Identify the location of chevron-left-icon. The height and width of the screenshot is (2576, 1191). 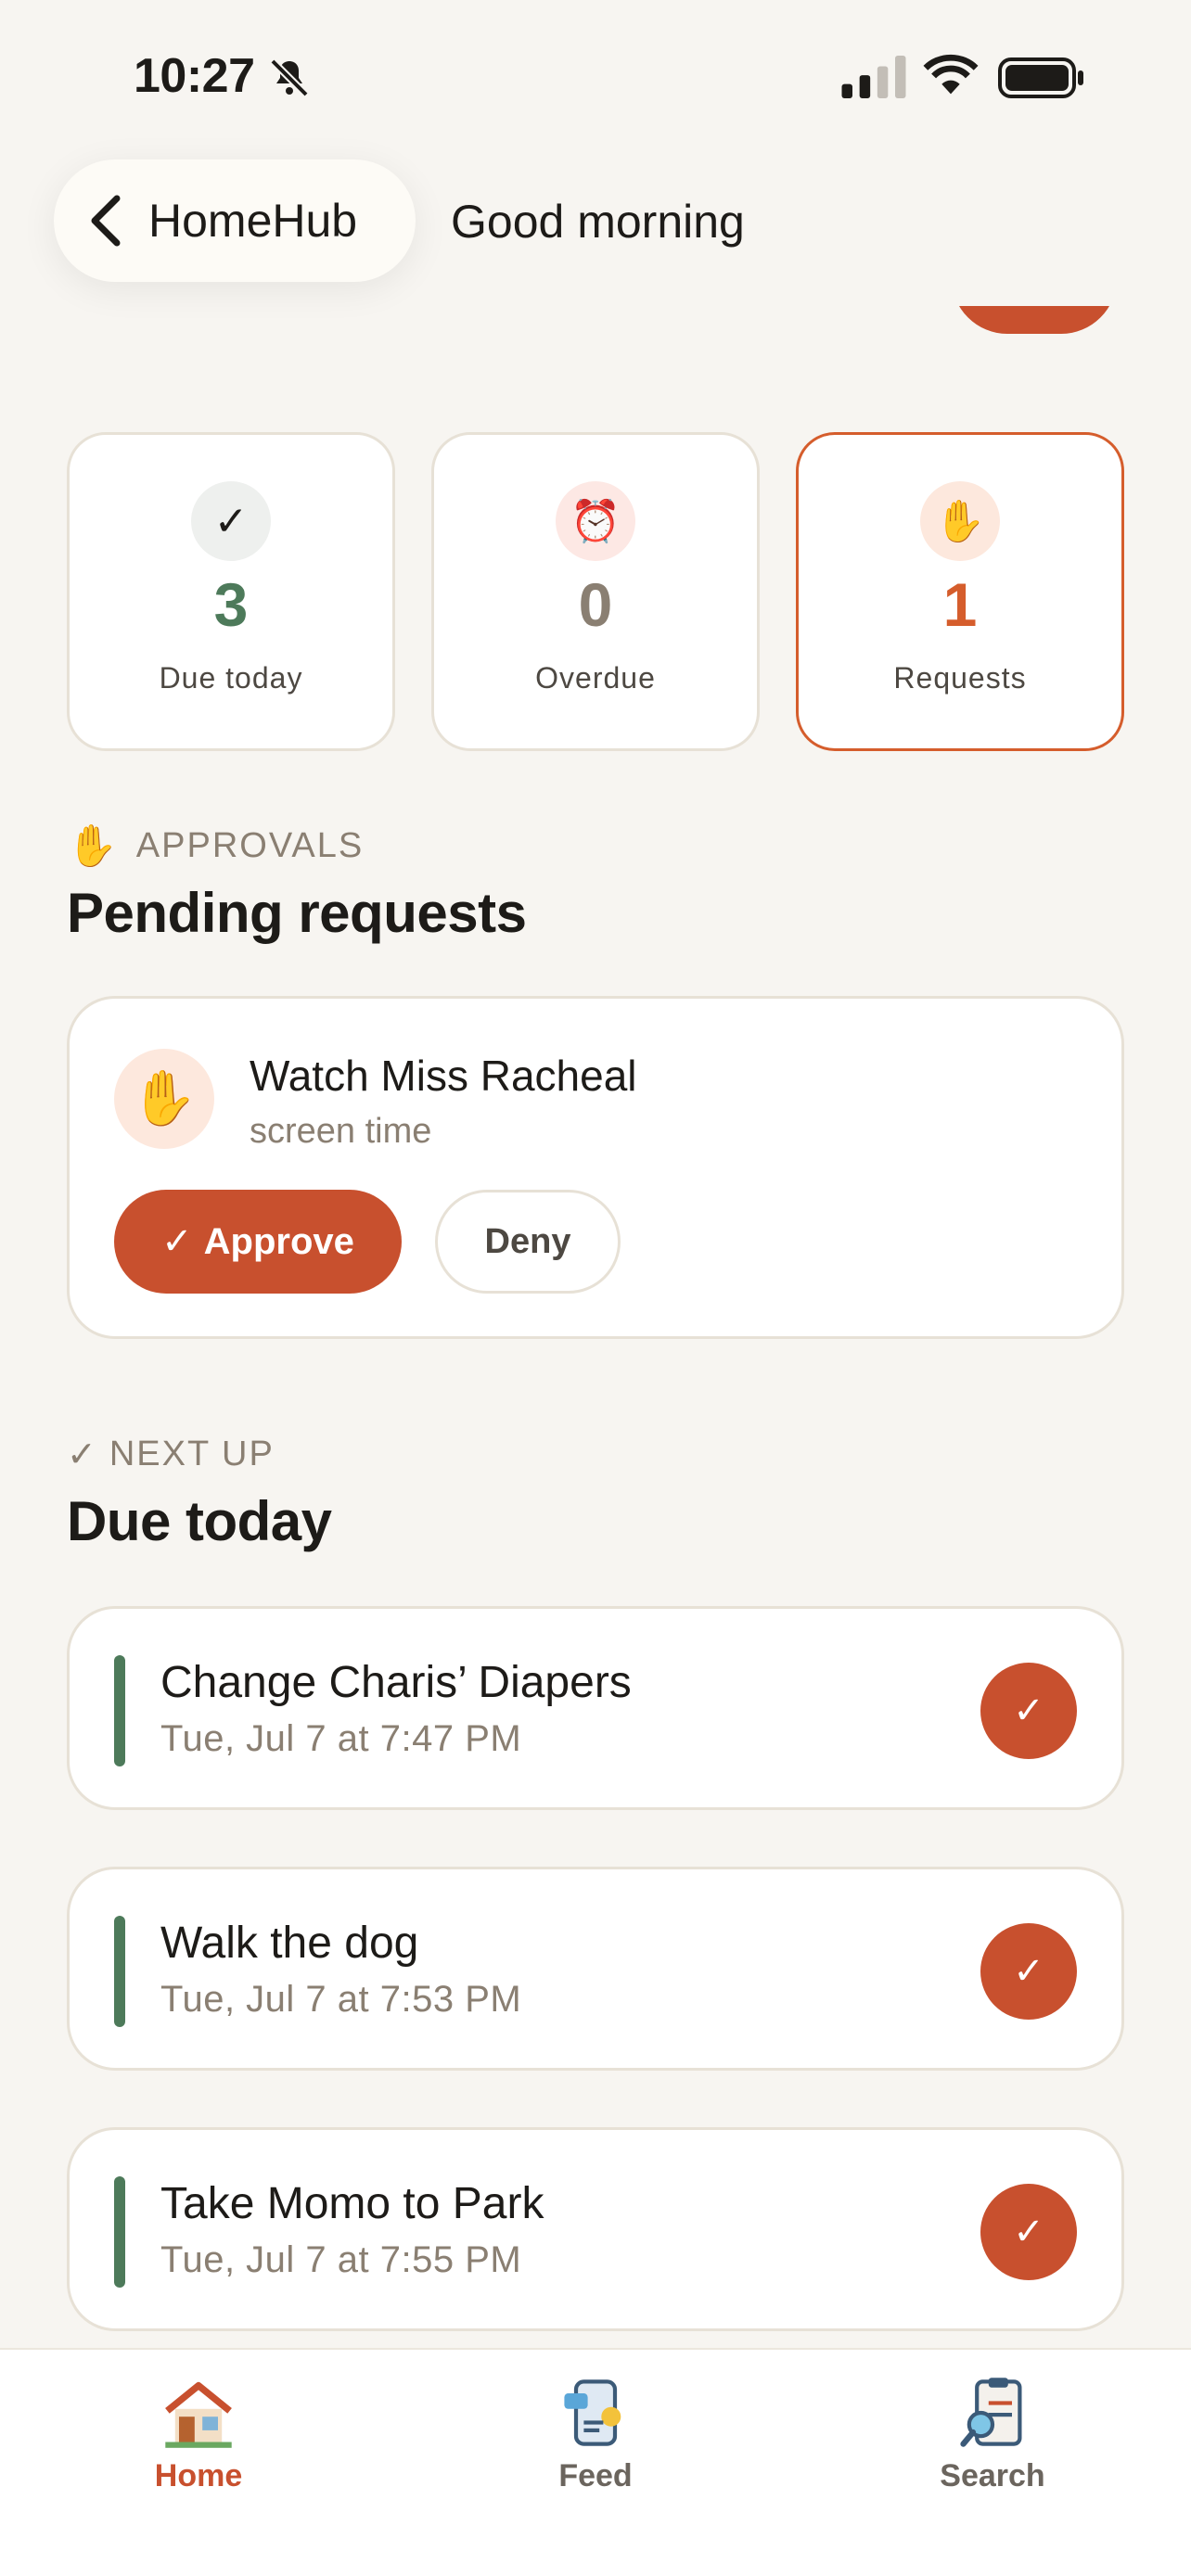
(106, 221).